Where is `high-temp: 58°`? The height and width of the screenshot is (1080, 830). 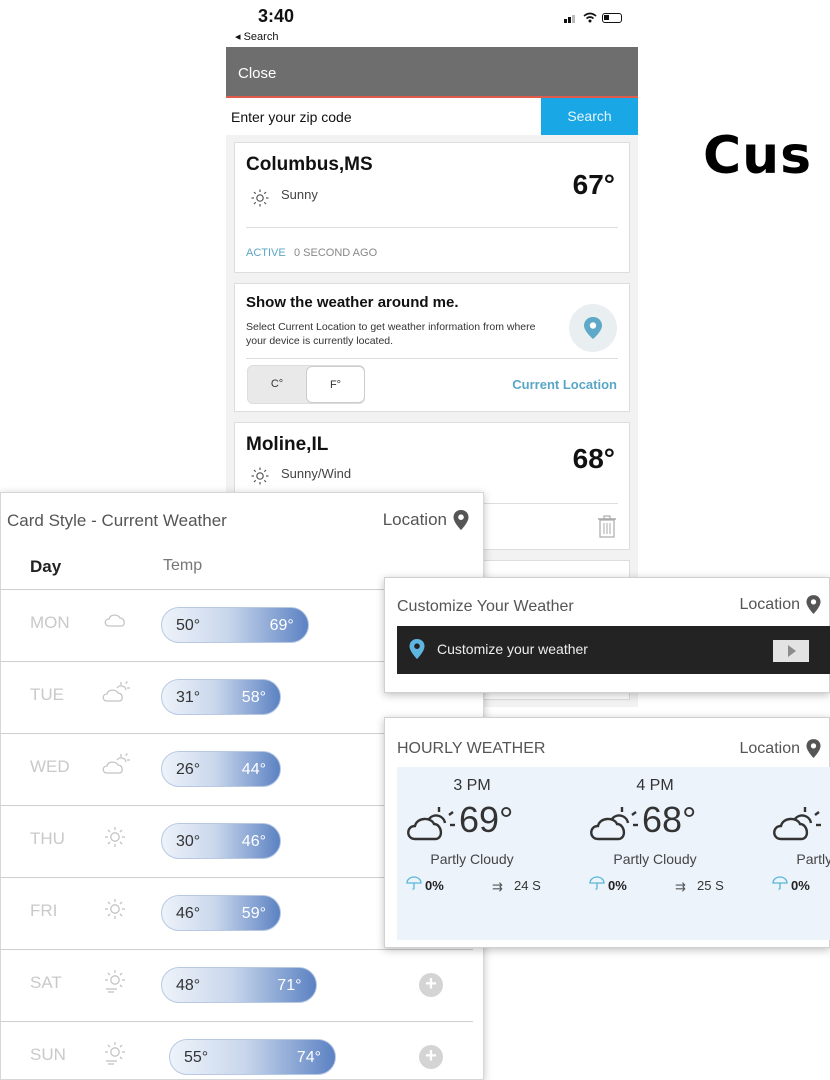 high-temp: 58° is located at coordinates (253, 697).